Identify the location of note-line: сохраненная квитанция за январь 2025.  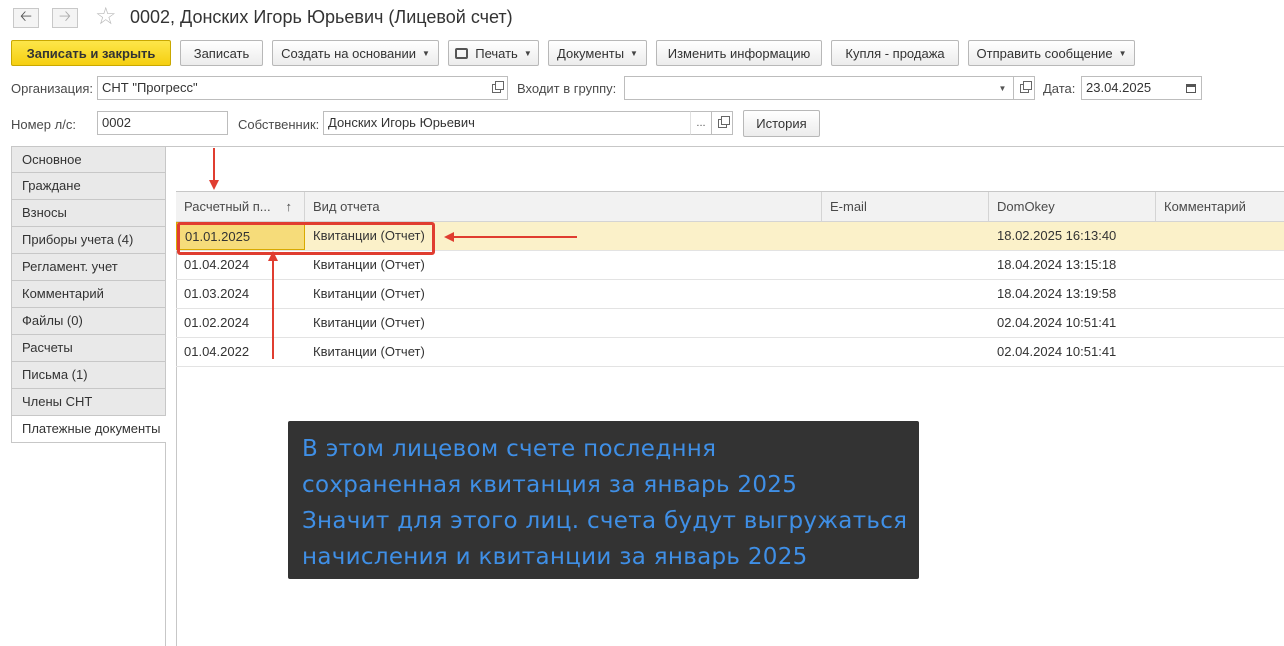
(550, 485).